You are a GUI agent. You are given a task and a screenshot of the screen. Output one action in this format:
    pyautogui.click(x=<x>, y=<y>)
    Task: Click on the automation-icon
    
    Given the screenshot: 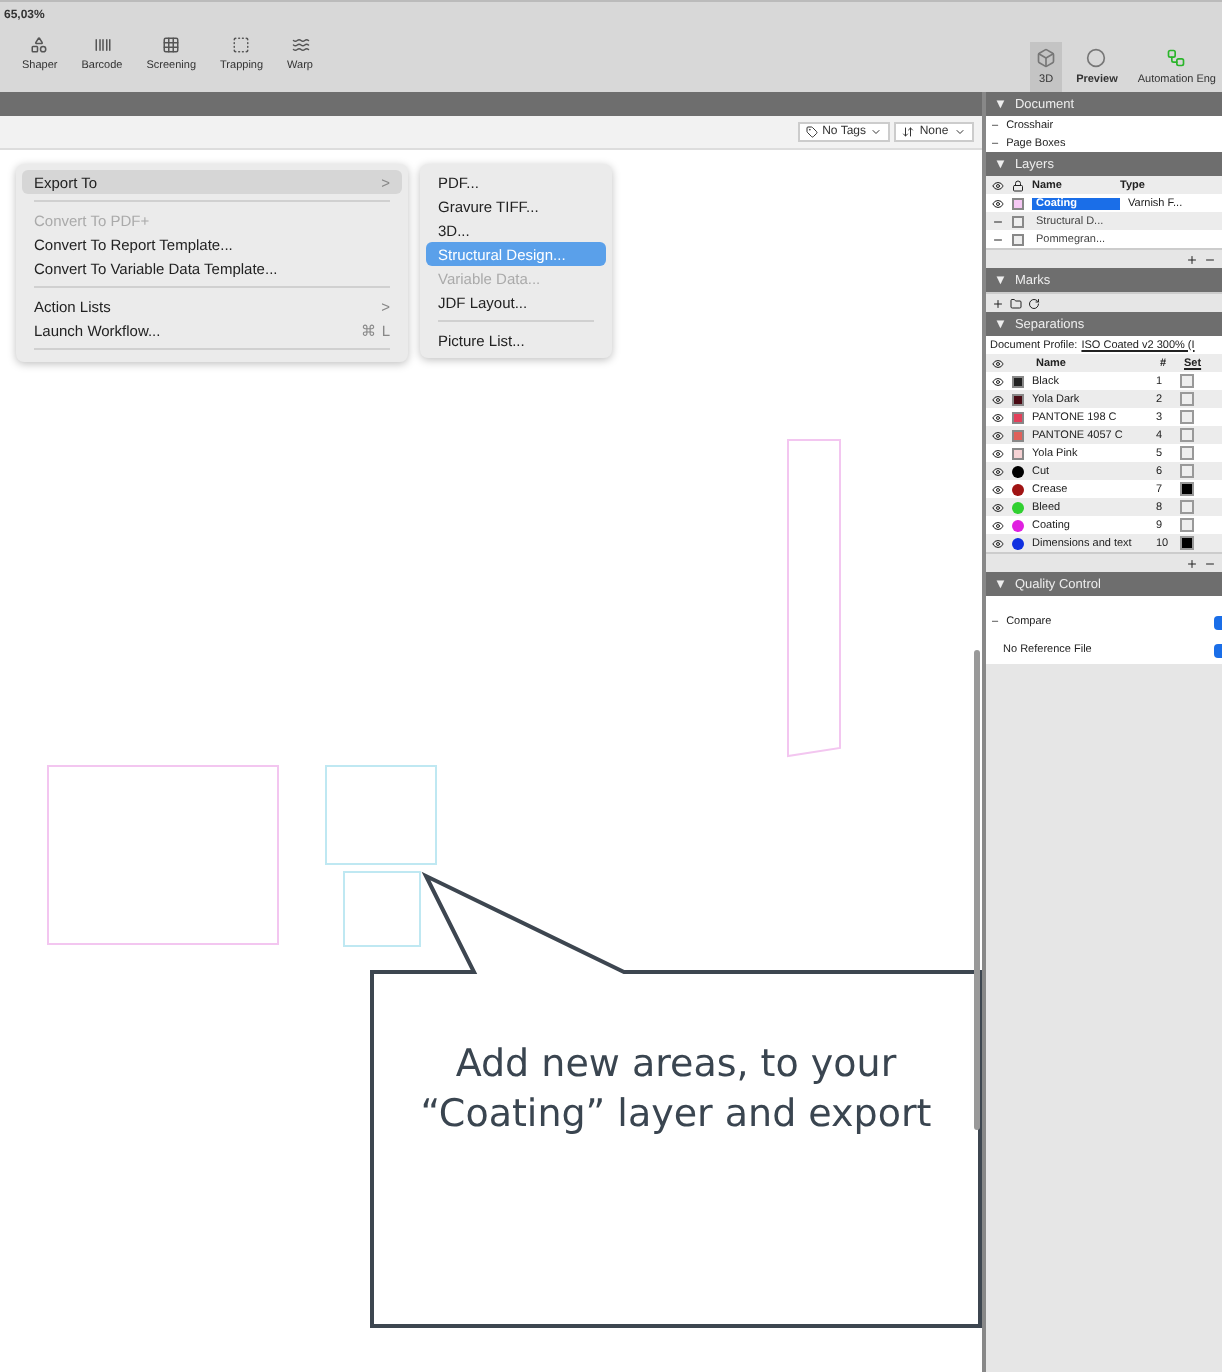 What is the action you would take?
    pyautogui.click(x=1176, y=58)
    